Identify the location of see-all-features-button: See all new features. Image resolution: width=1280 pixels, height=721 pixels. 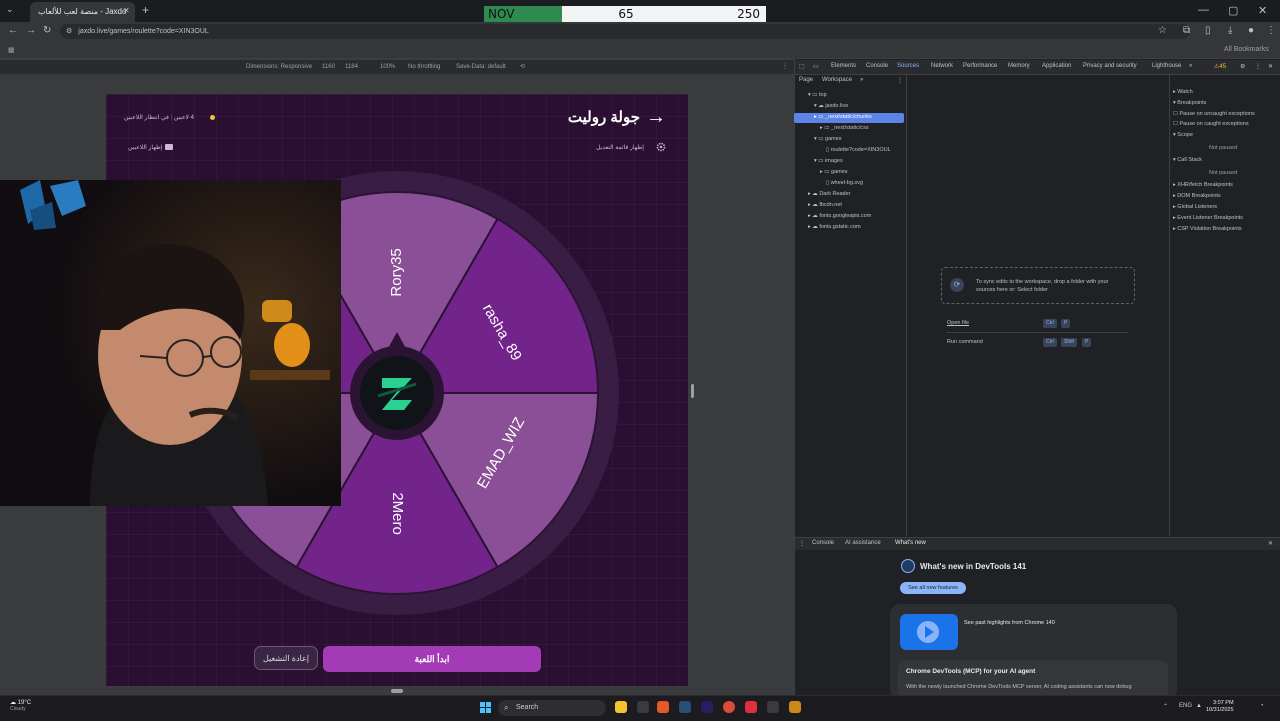
(933, 588).